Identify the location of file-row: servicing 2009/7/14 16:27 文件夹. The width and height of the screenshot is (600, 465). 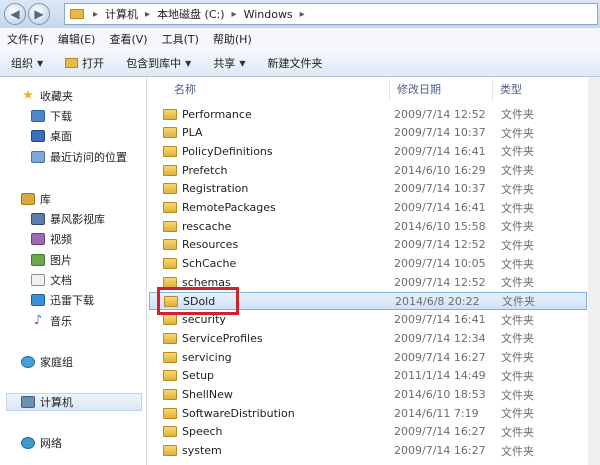
(368, 357).